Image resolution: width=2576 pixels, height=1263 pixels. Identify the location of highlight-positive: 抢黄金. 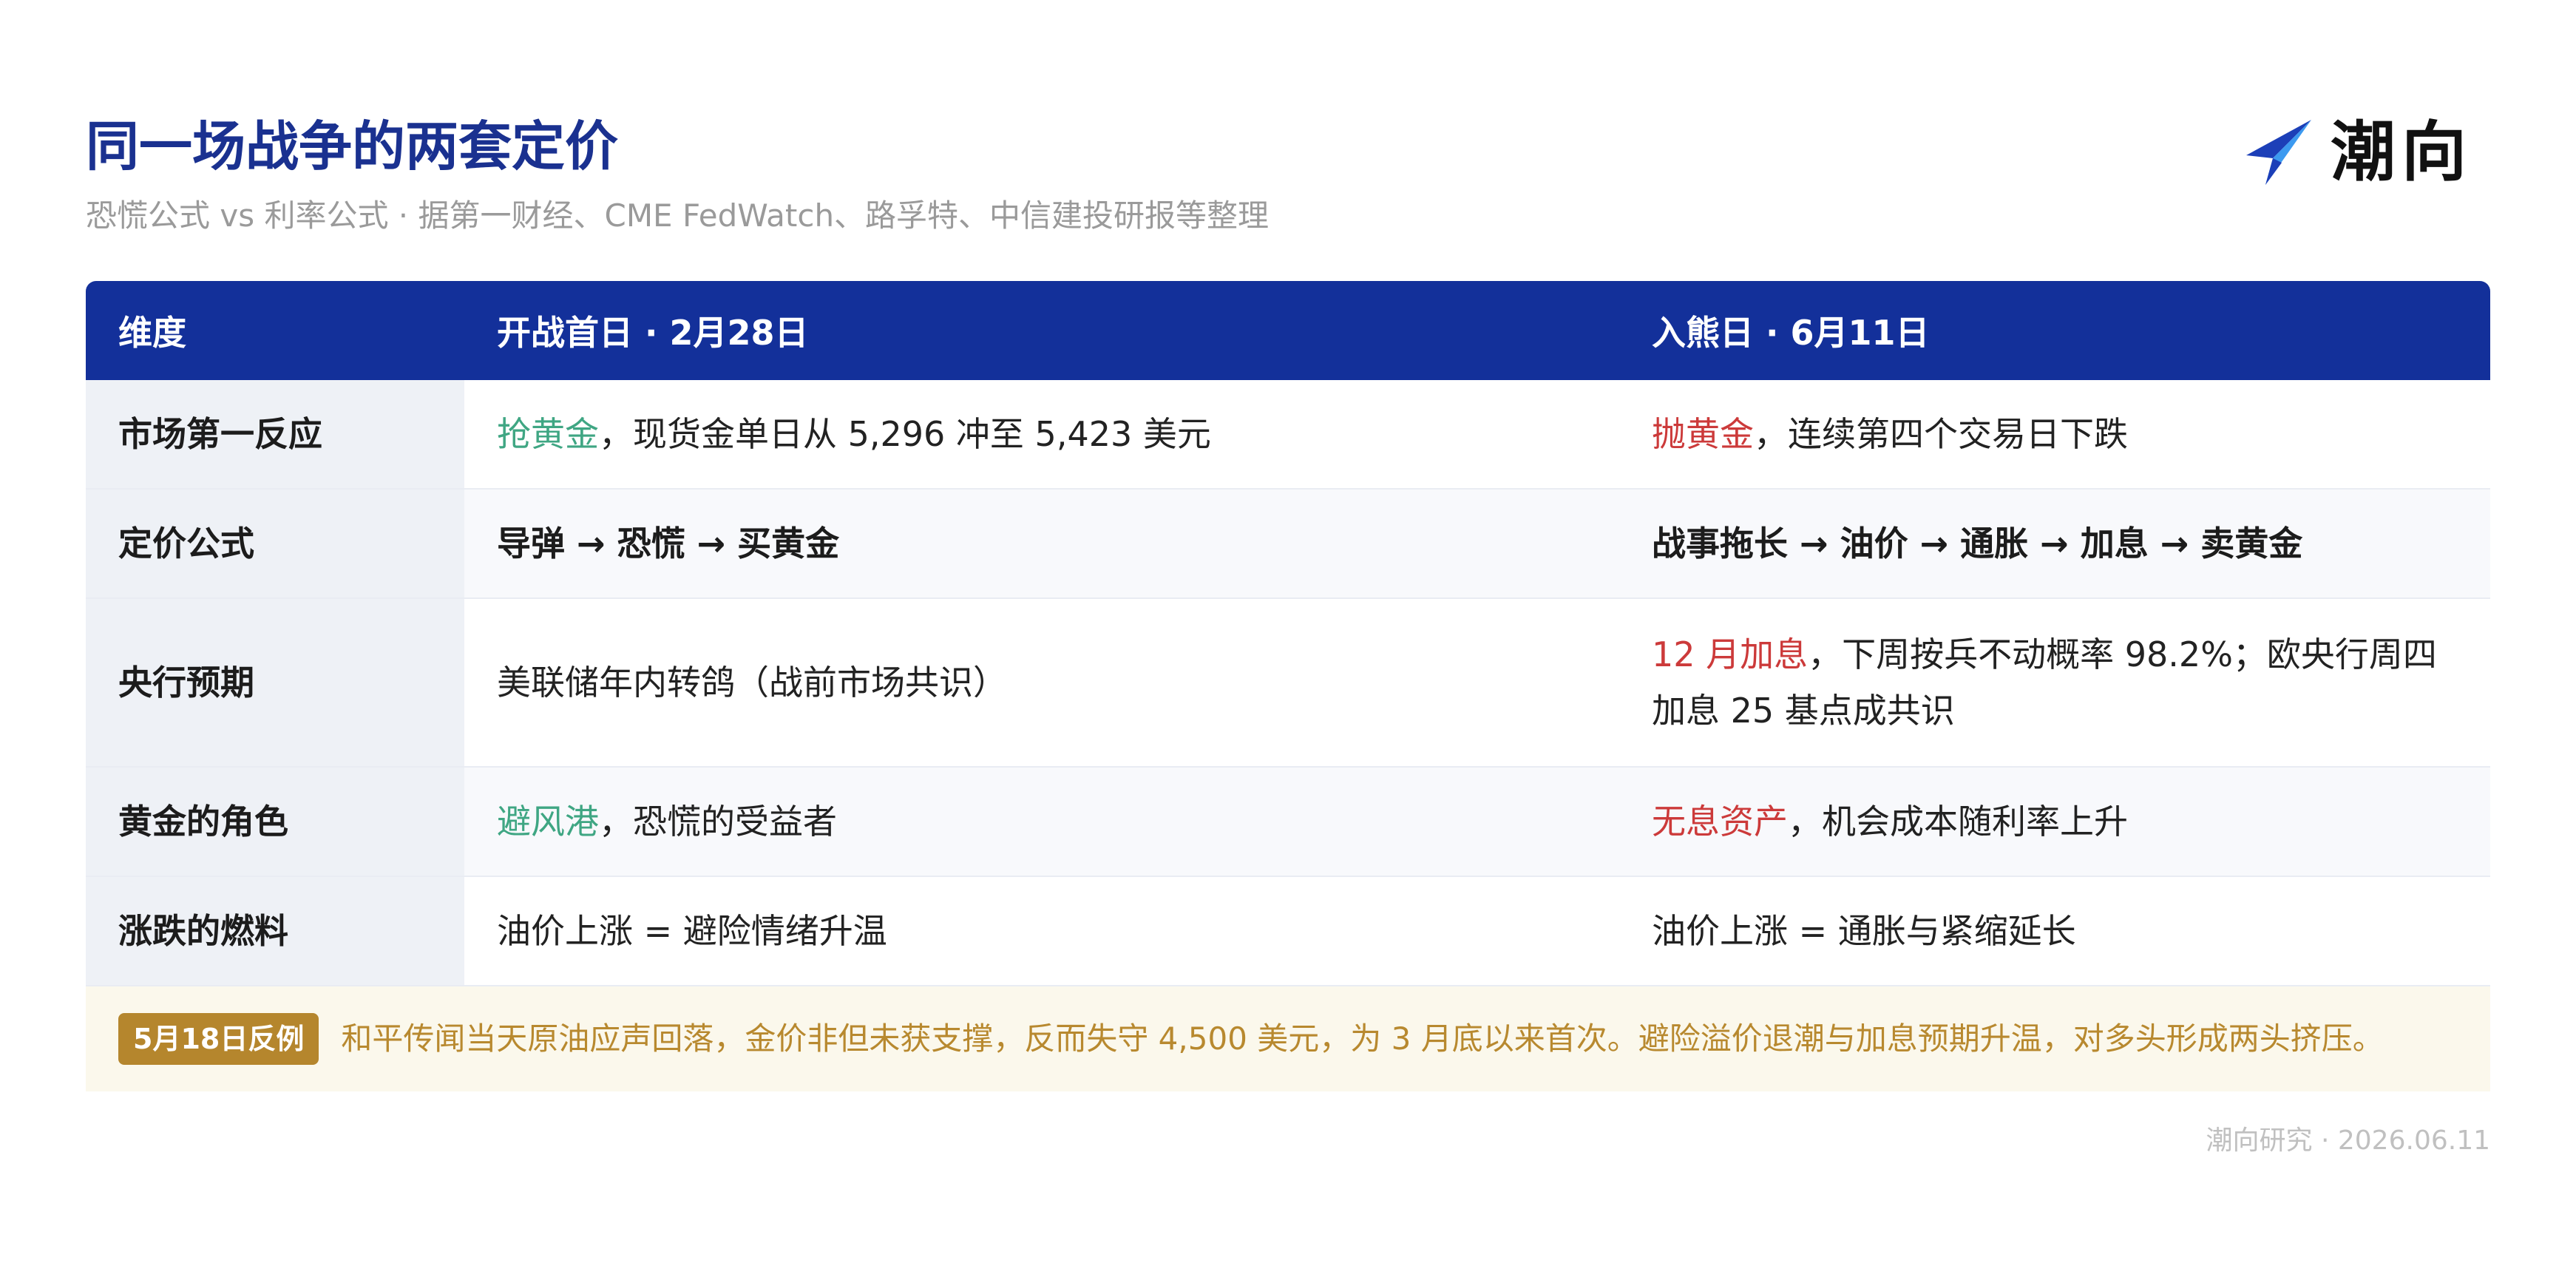
(548, 434).